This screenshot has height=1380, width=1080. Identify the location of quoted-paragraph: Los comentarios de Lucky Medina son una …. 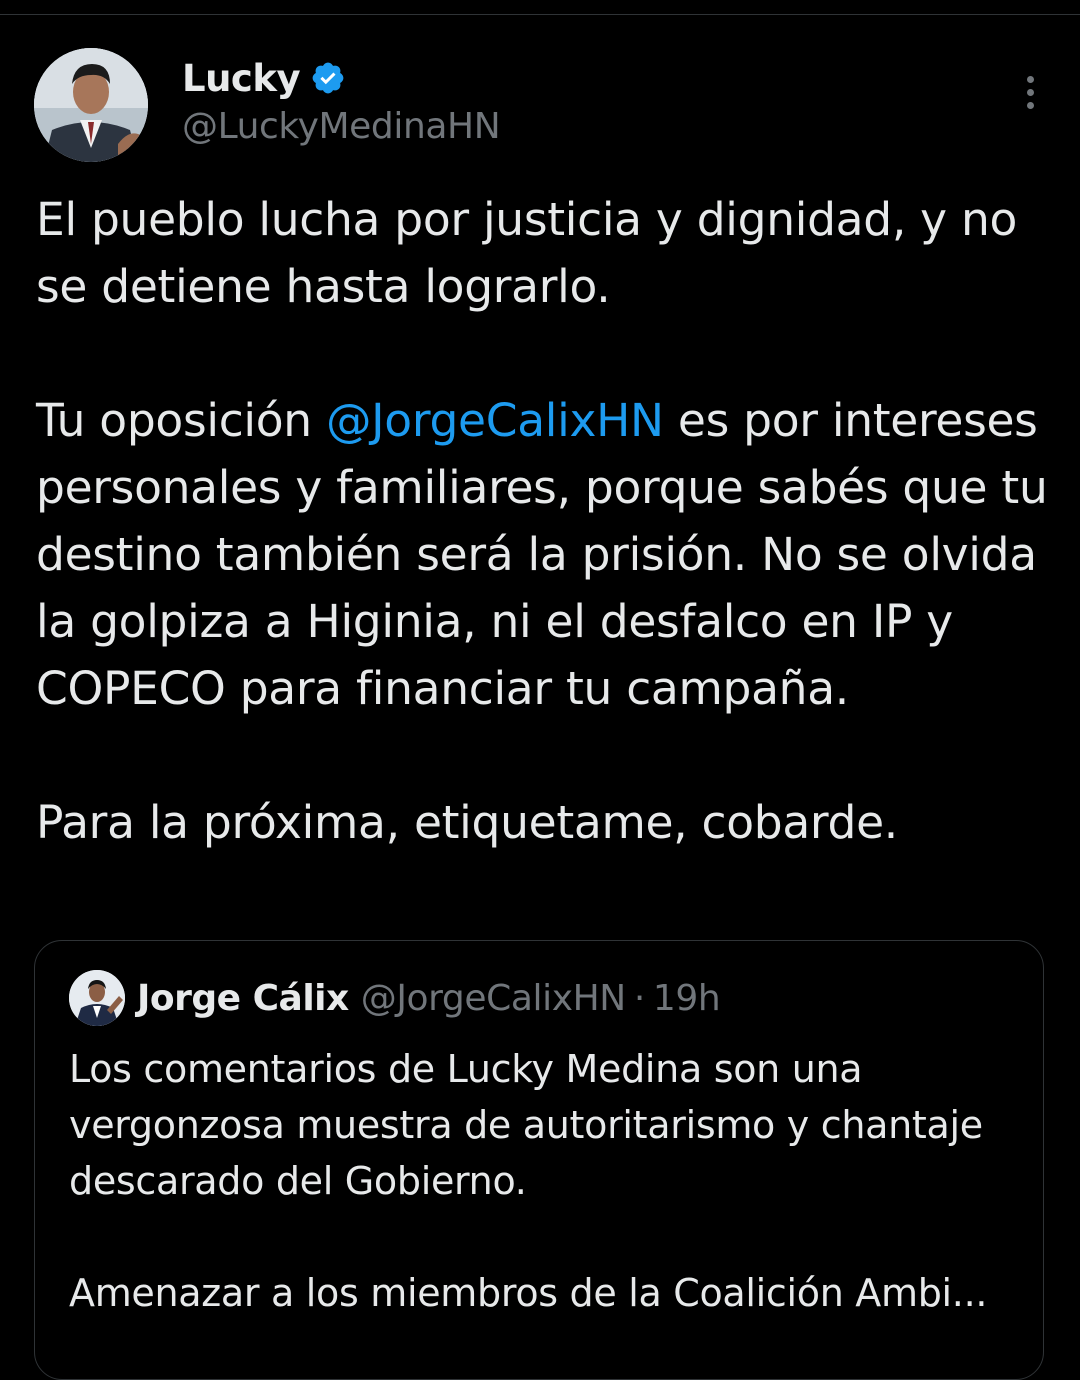
(526, 1125).